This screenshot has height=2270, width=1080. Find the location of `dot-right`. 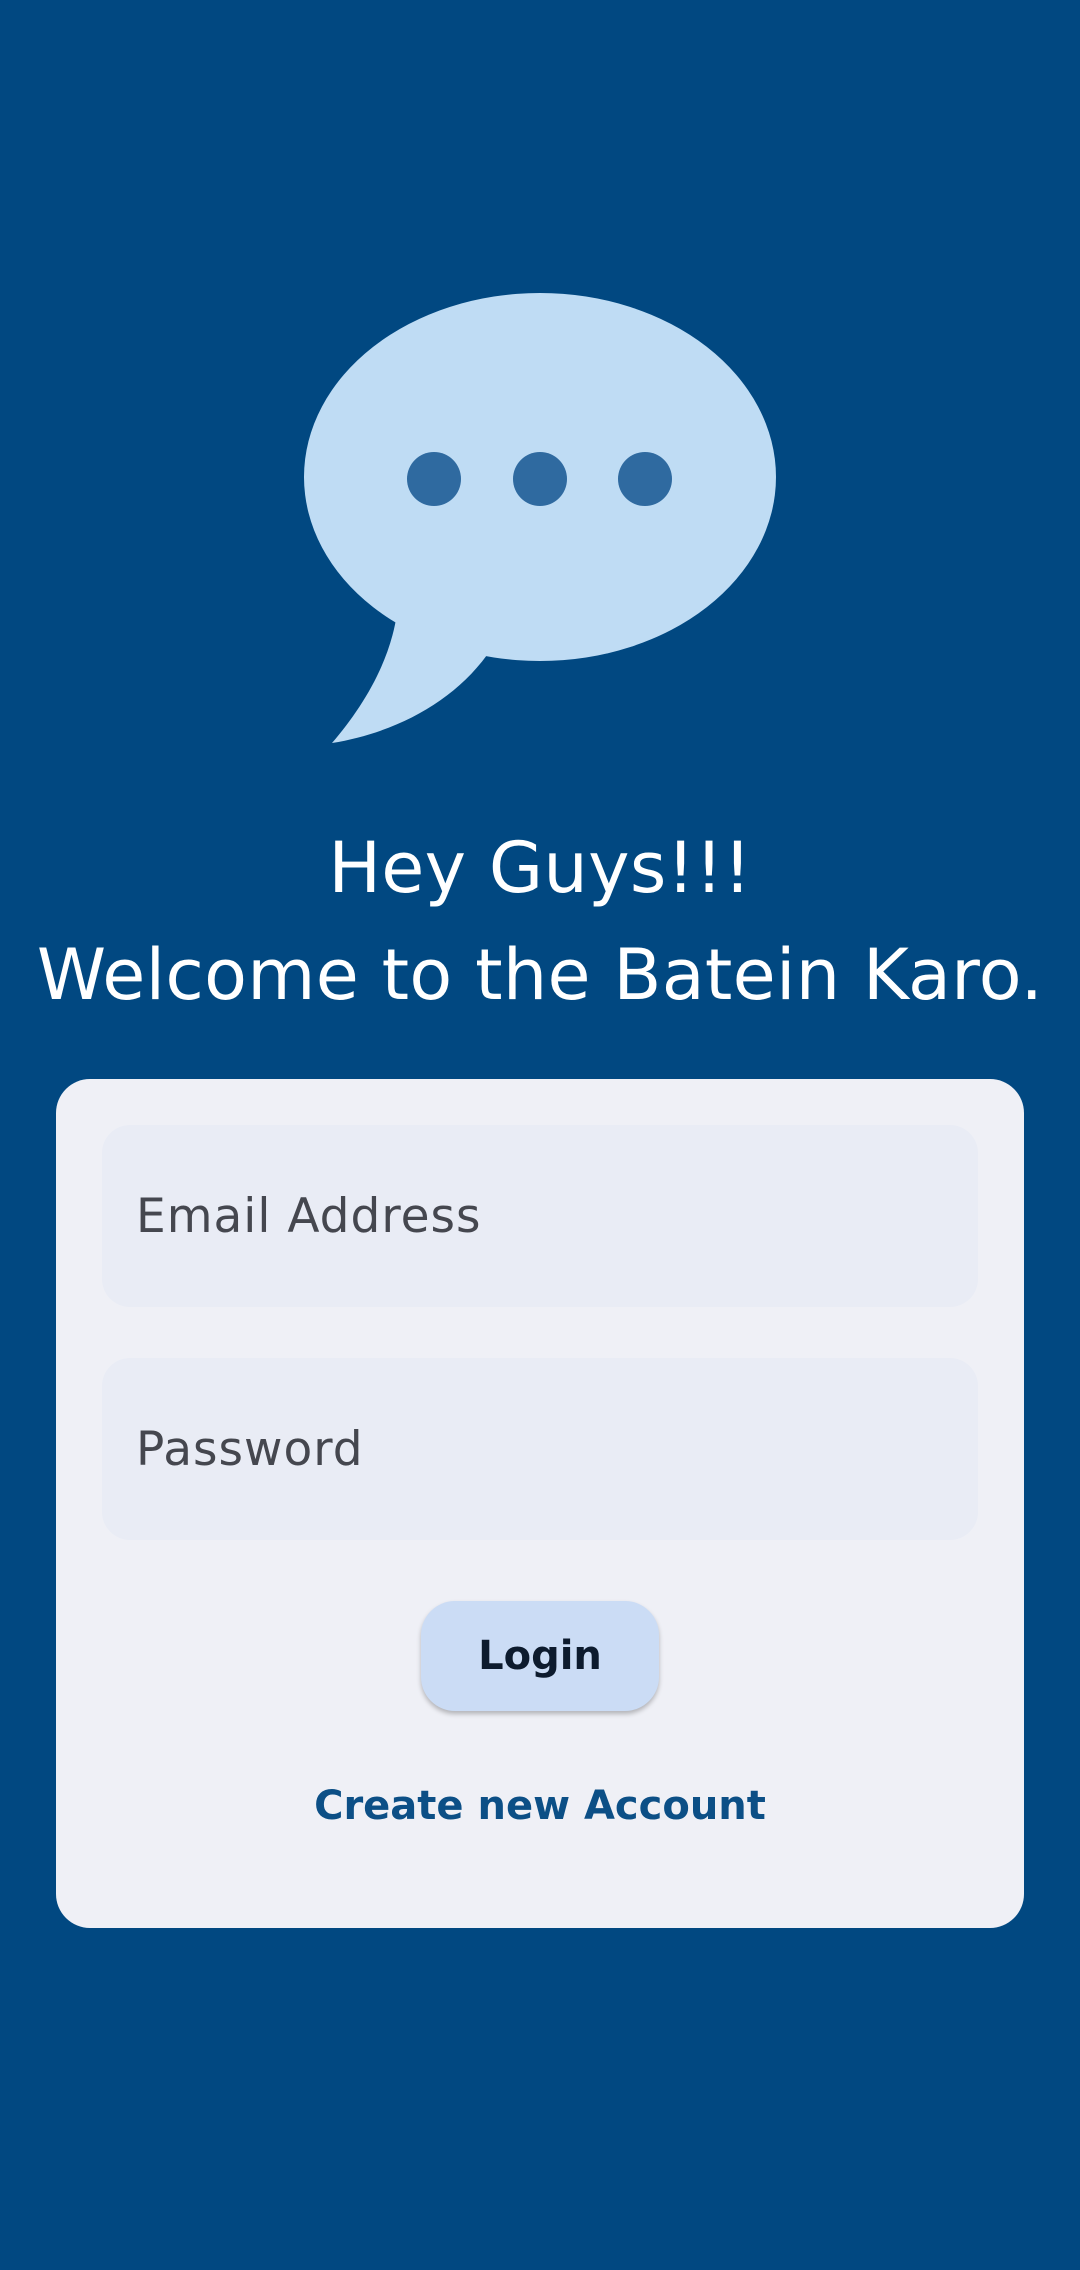

dot-right is located at coordinates (645, 479).